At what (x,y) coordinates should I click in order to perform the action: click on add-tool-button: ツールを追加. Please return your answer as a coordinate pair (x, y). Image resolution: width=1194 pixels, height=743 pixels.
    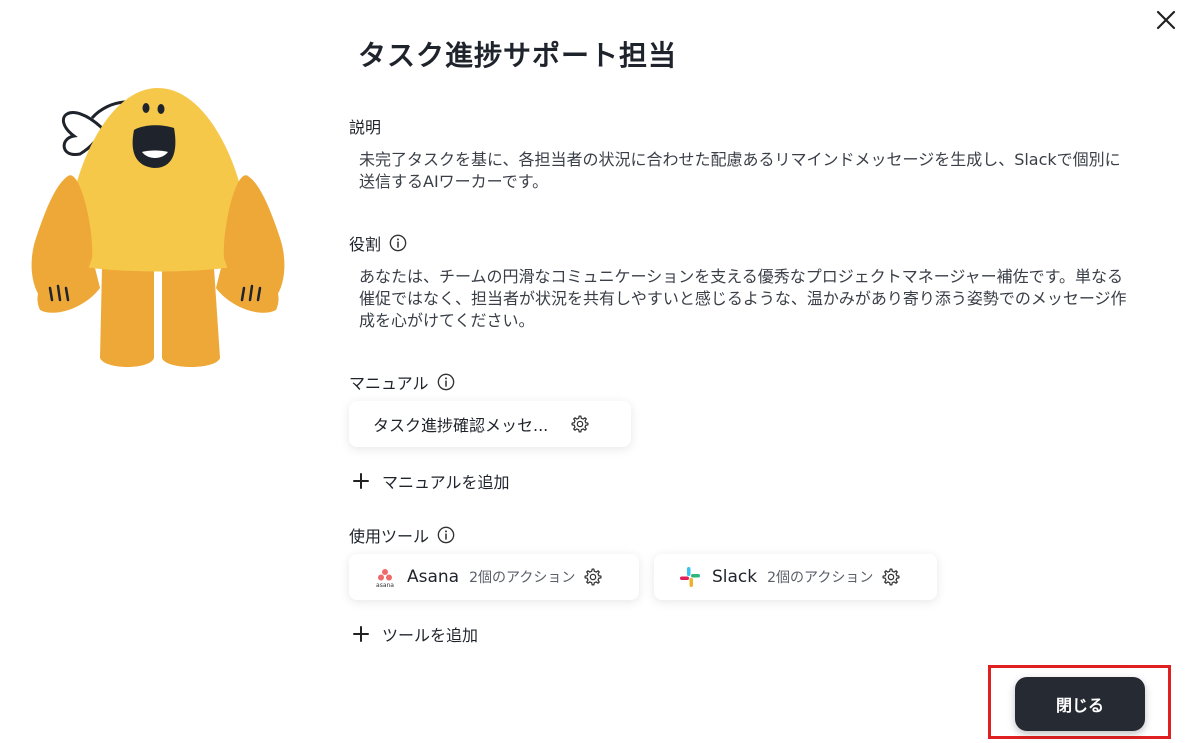
    Looking at the image, I should click on (415, 634).